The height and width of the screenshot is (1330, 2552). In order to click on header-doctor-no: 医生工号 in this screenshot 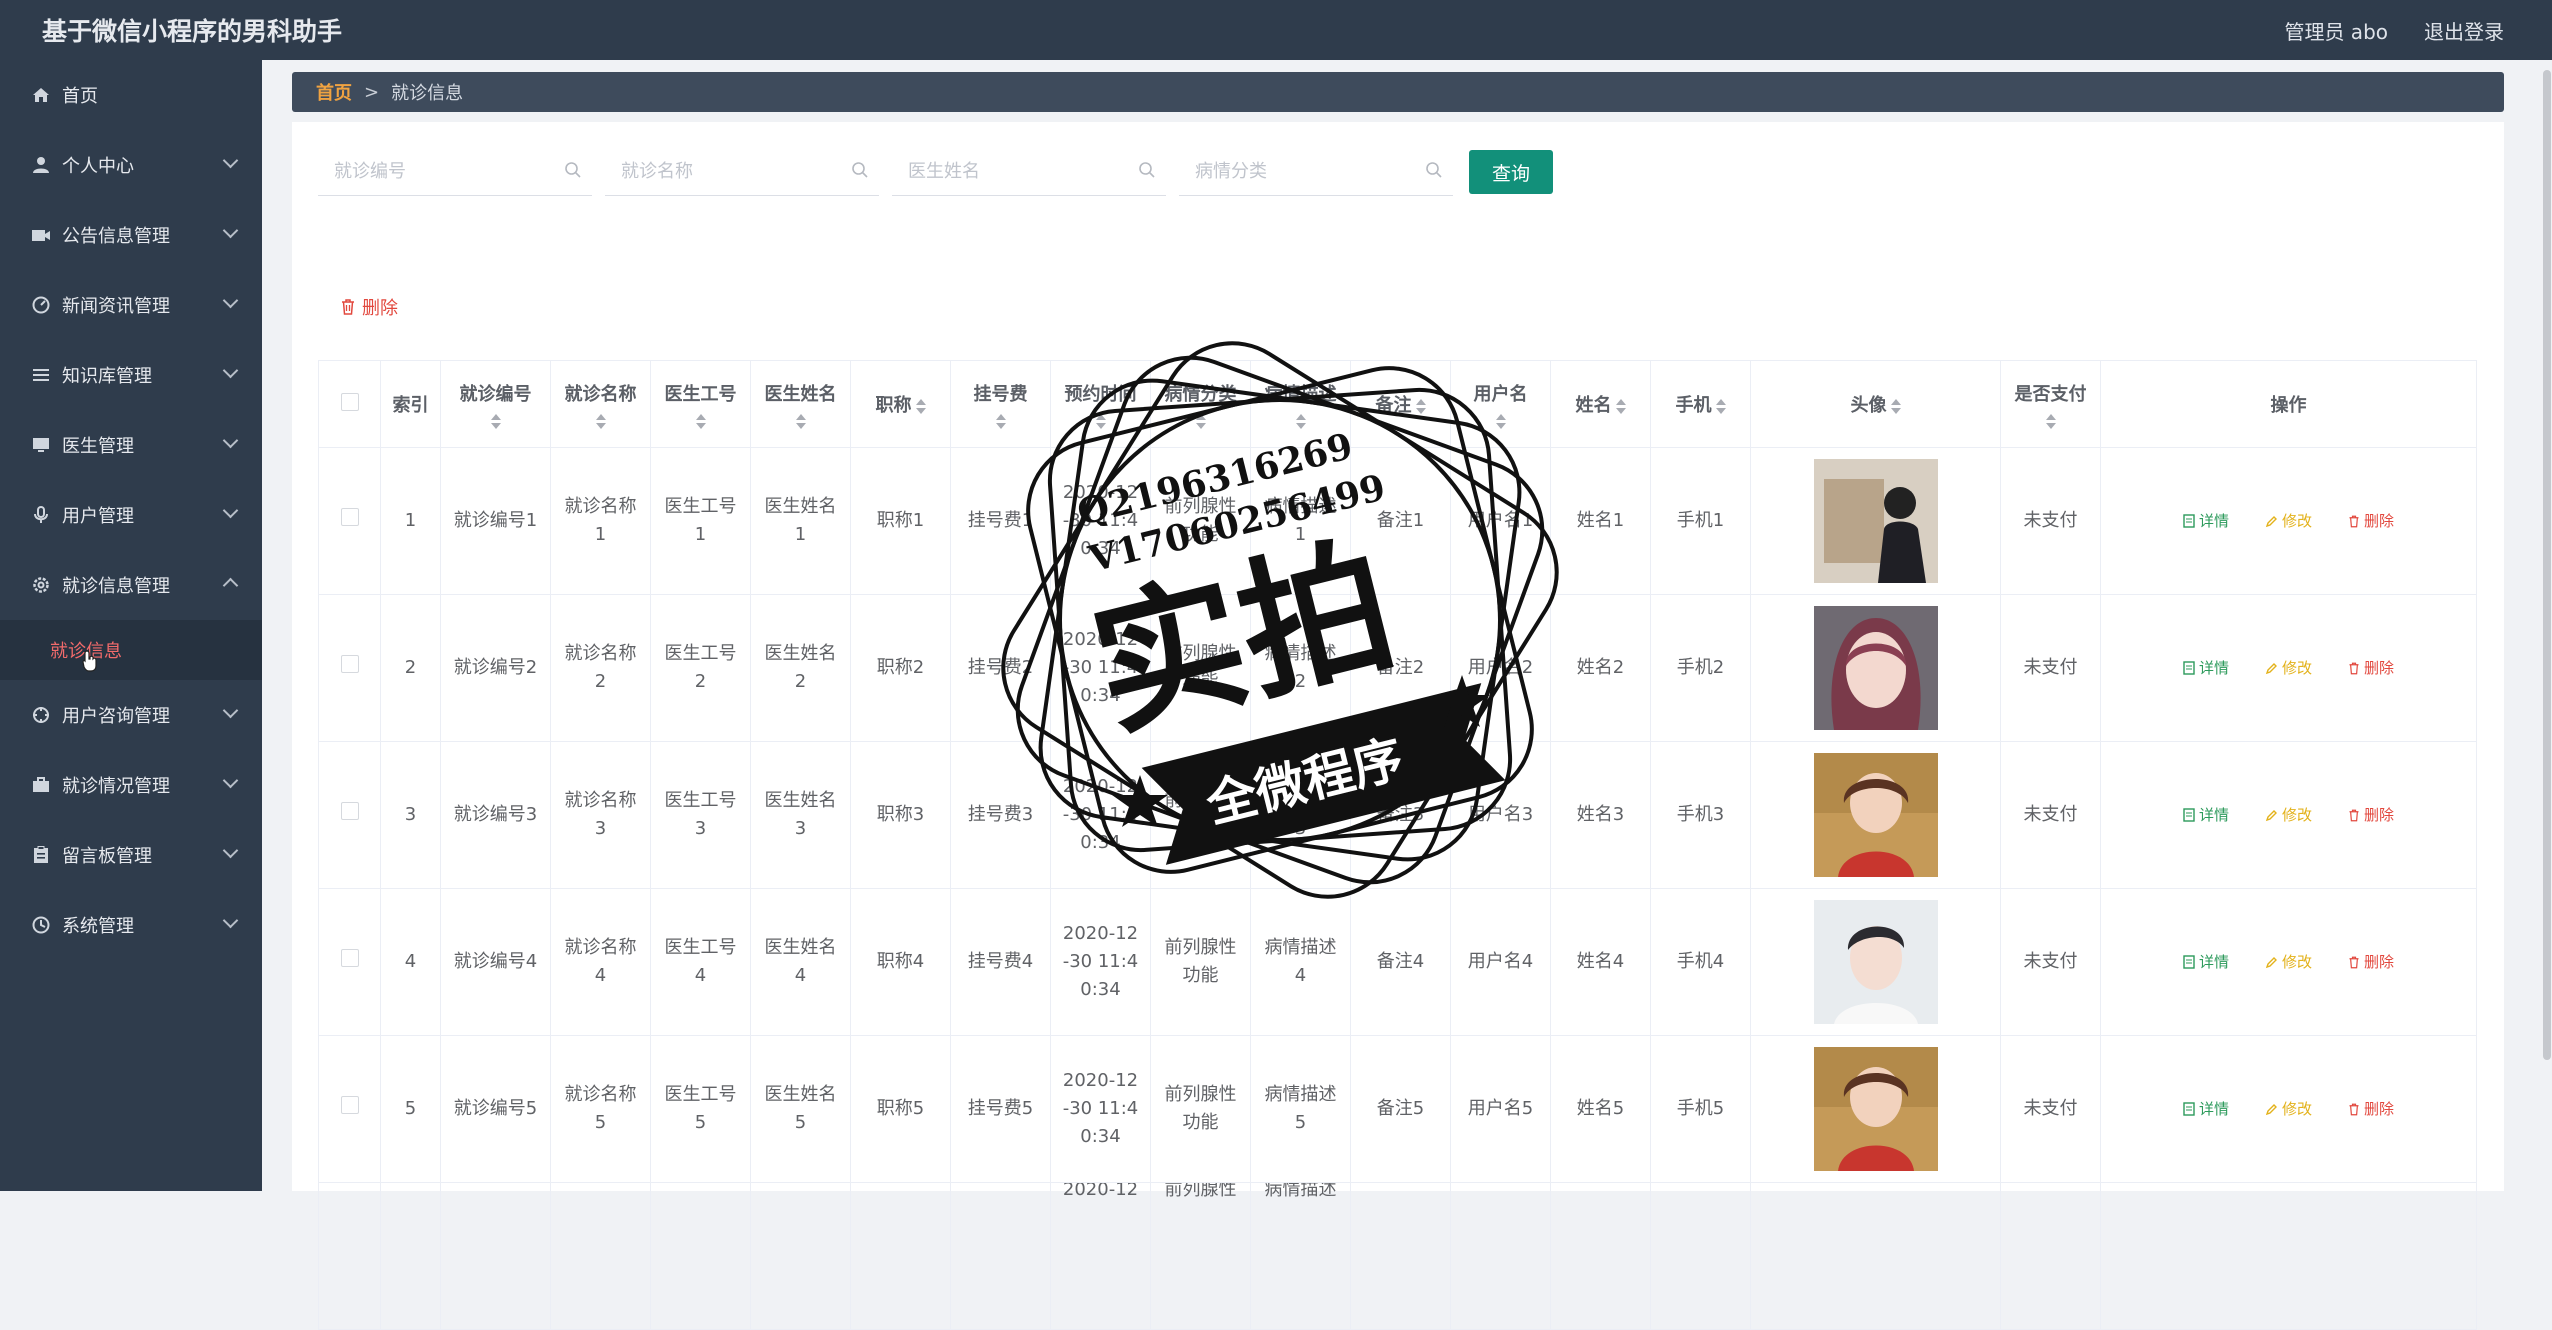, I will do `click(700, 404)`.